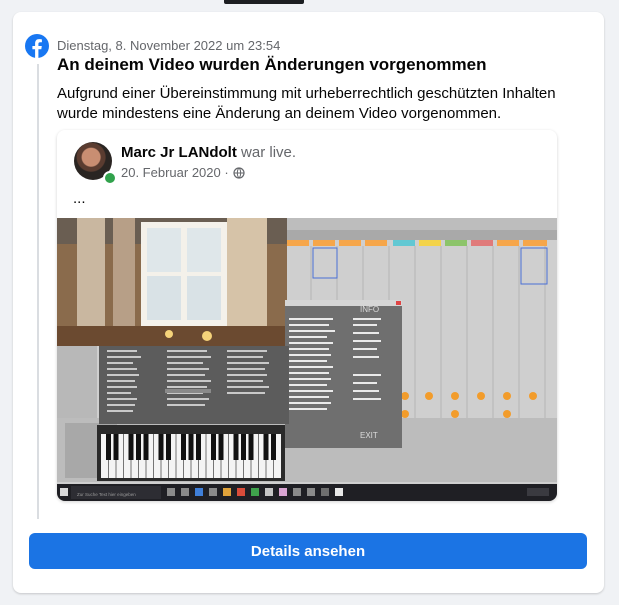  What do you see at coordinates (175, 172) in the screenshot?
I see `post-date: 20. Februar 2020 ·` at bounding box center [175, 172].